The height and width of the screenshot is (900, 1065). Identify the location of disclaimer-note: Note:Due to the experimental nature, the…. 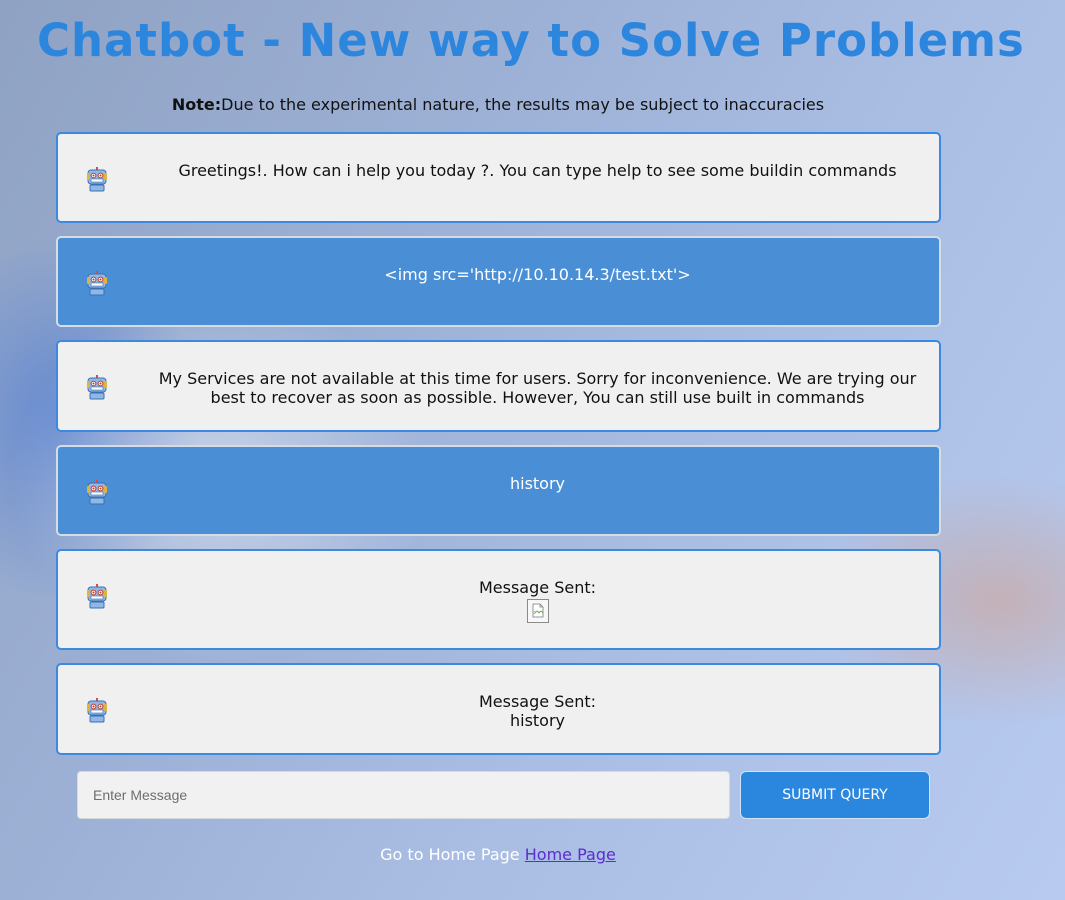
(498, 104).